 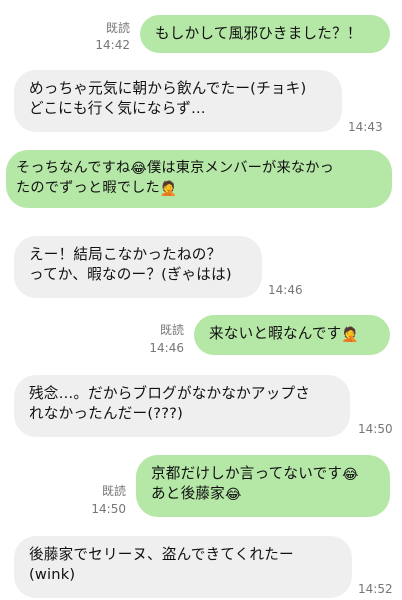 I want to click on message-text: 残念…。だからブログがなかなかアップさ, so click(x=170, y=393).